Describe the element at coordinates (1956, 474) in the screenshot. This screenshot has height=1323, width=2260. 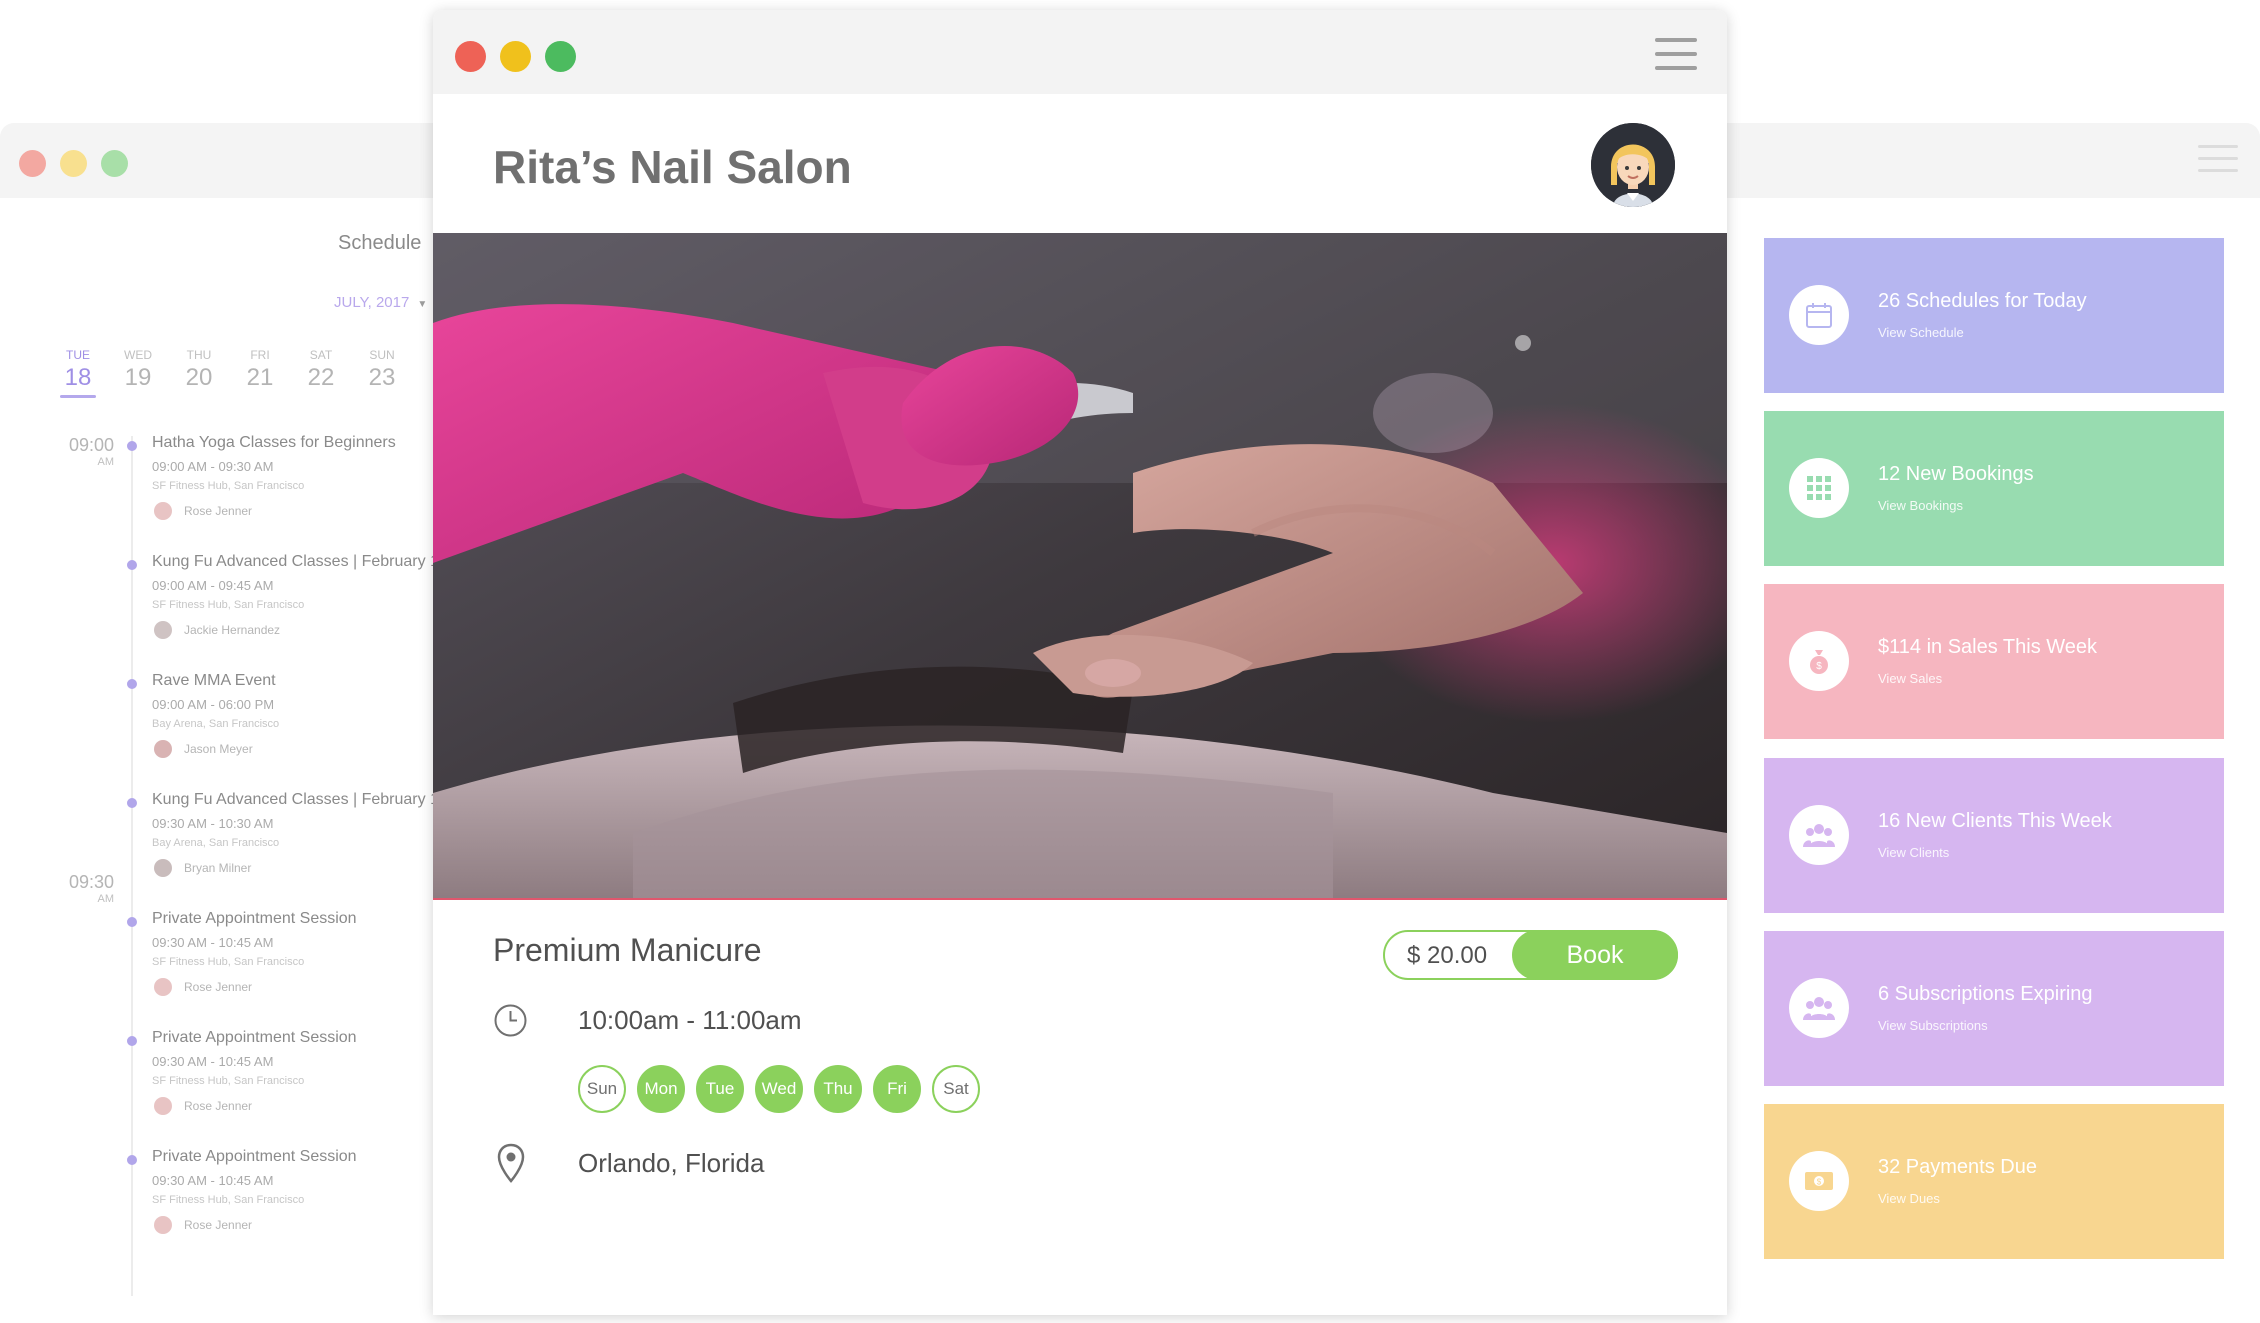
I see `card-title: 12 New Bookings` at that location.